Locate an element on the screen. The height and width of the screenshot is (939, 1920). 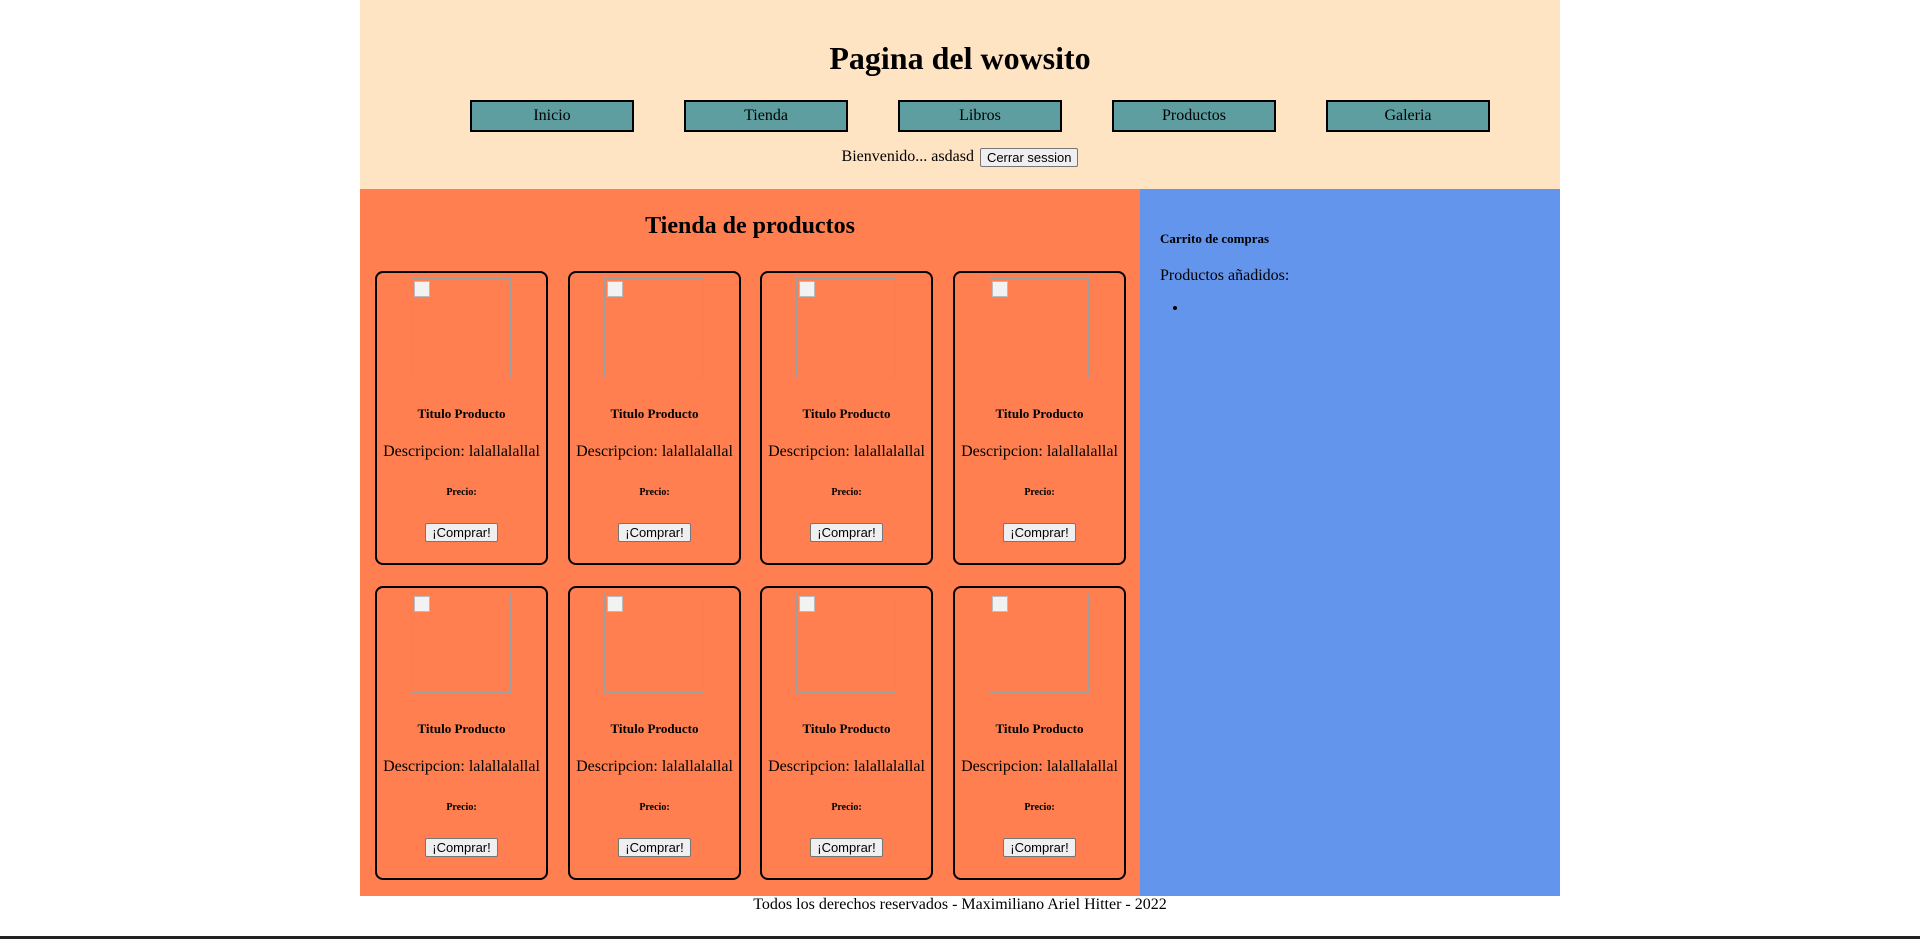
nav-item-tienda: Tienda is located at coordinates (766, 116).